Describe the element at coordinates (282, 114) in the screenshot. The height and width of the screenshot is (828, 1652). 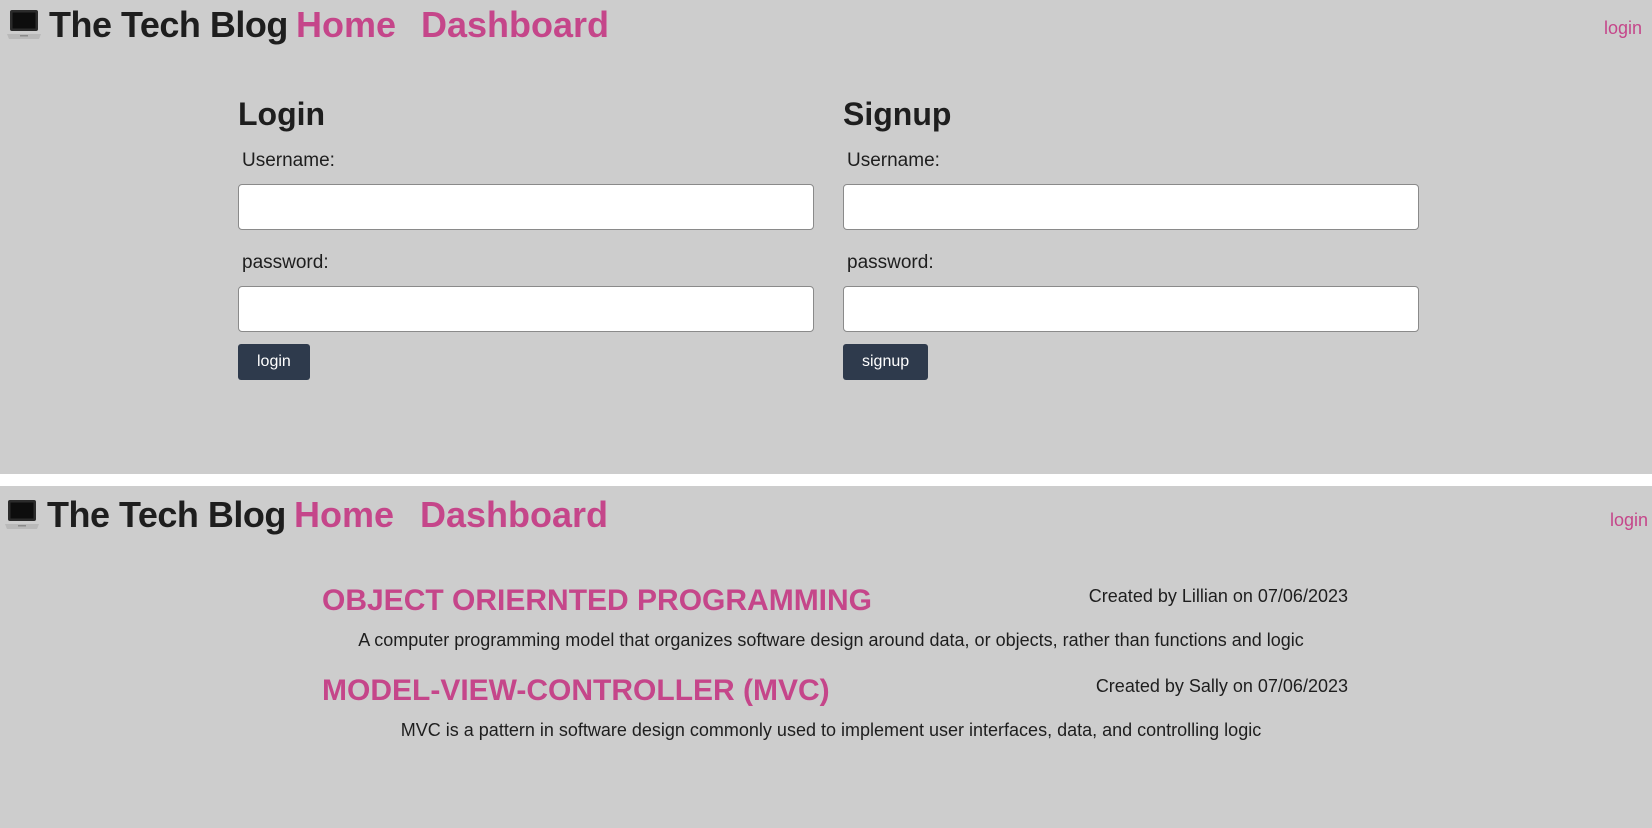
I see `login-title: Login` at that location.